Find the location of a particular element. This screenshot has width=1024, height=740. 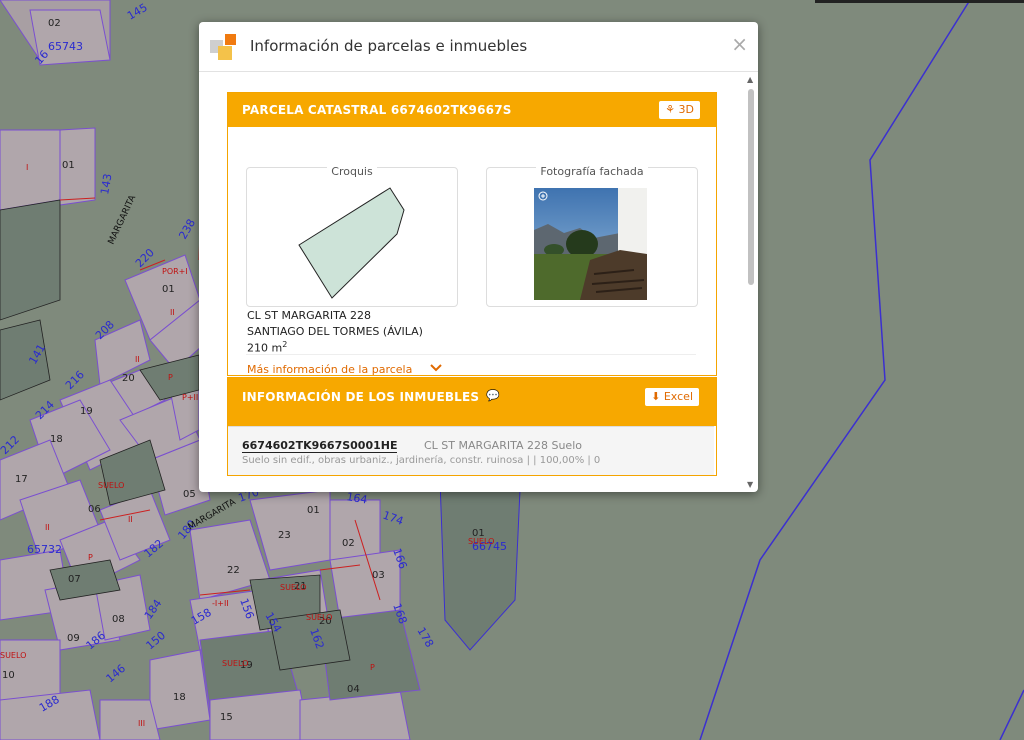

parcel-address-line2: SANTIAGO DEL TORMES (ÁVILA) is located at coordinates (335, 331).